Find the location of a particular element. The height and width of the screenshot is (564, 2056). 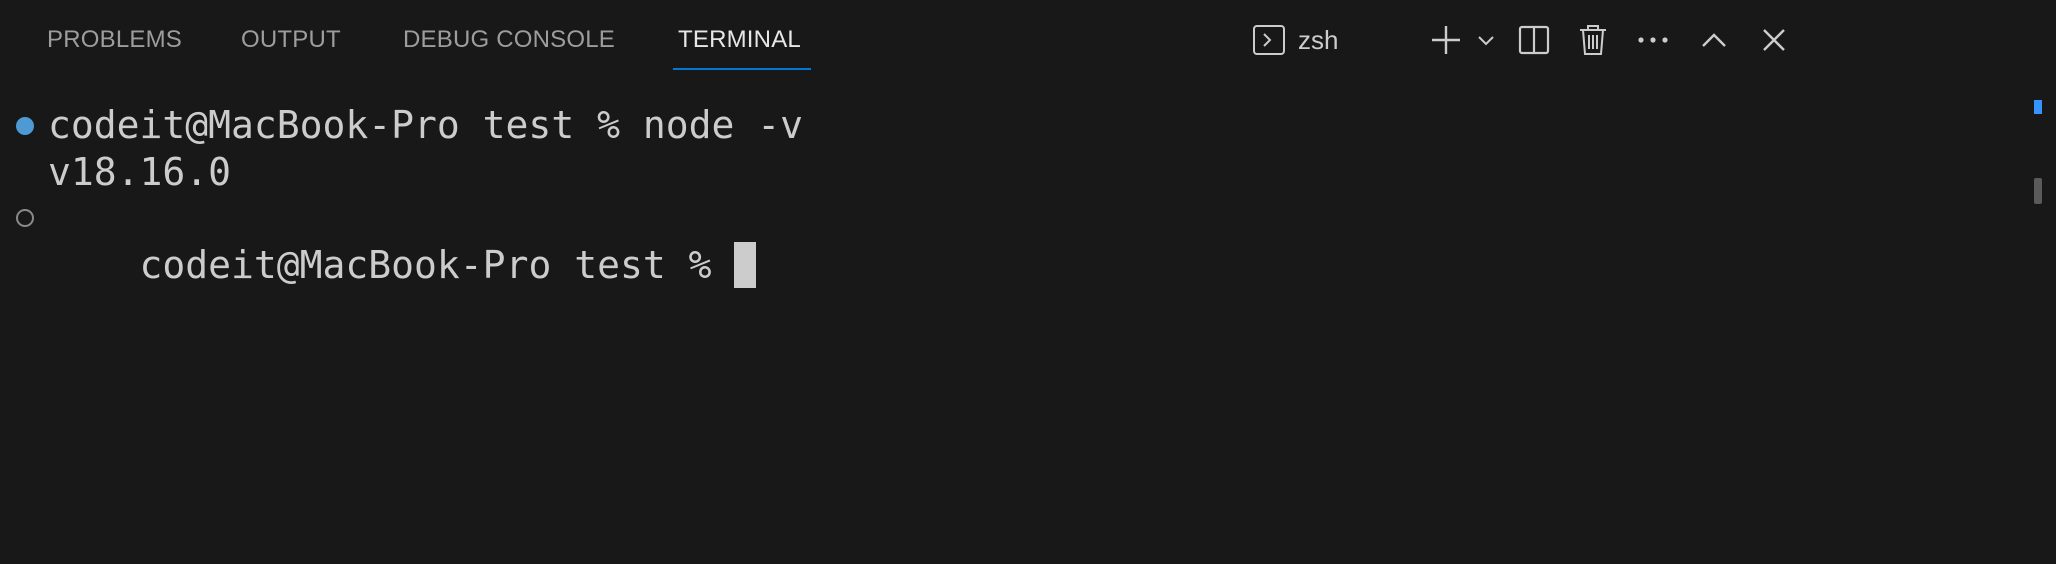

split-editor-icon is located at coordinates (1534, 40).